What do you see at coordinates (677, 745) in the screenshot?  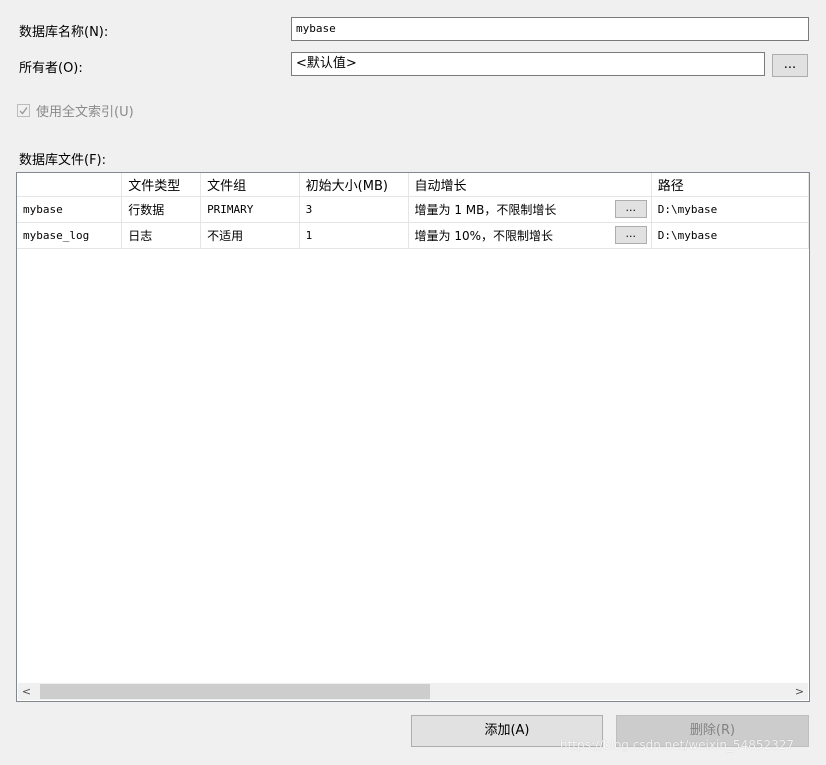 I see `watermark: https://blog.csdn.net/weixin_54852327` at bounding box center [677, 745].